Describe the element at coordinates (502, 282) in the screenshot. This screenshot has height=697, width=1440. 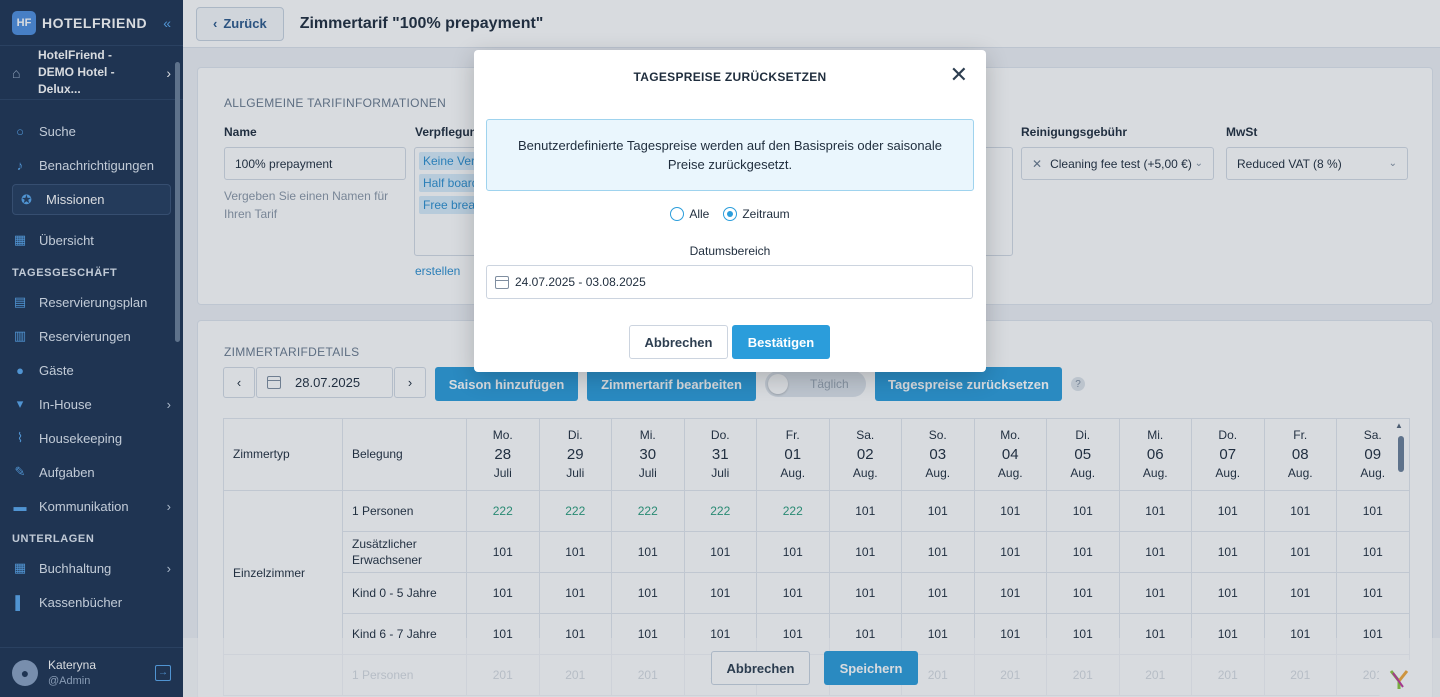
I see `calendar-icon` at that location.